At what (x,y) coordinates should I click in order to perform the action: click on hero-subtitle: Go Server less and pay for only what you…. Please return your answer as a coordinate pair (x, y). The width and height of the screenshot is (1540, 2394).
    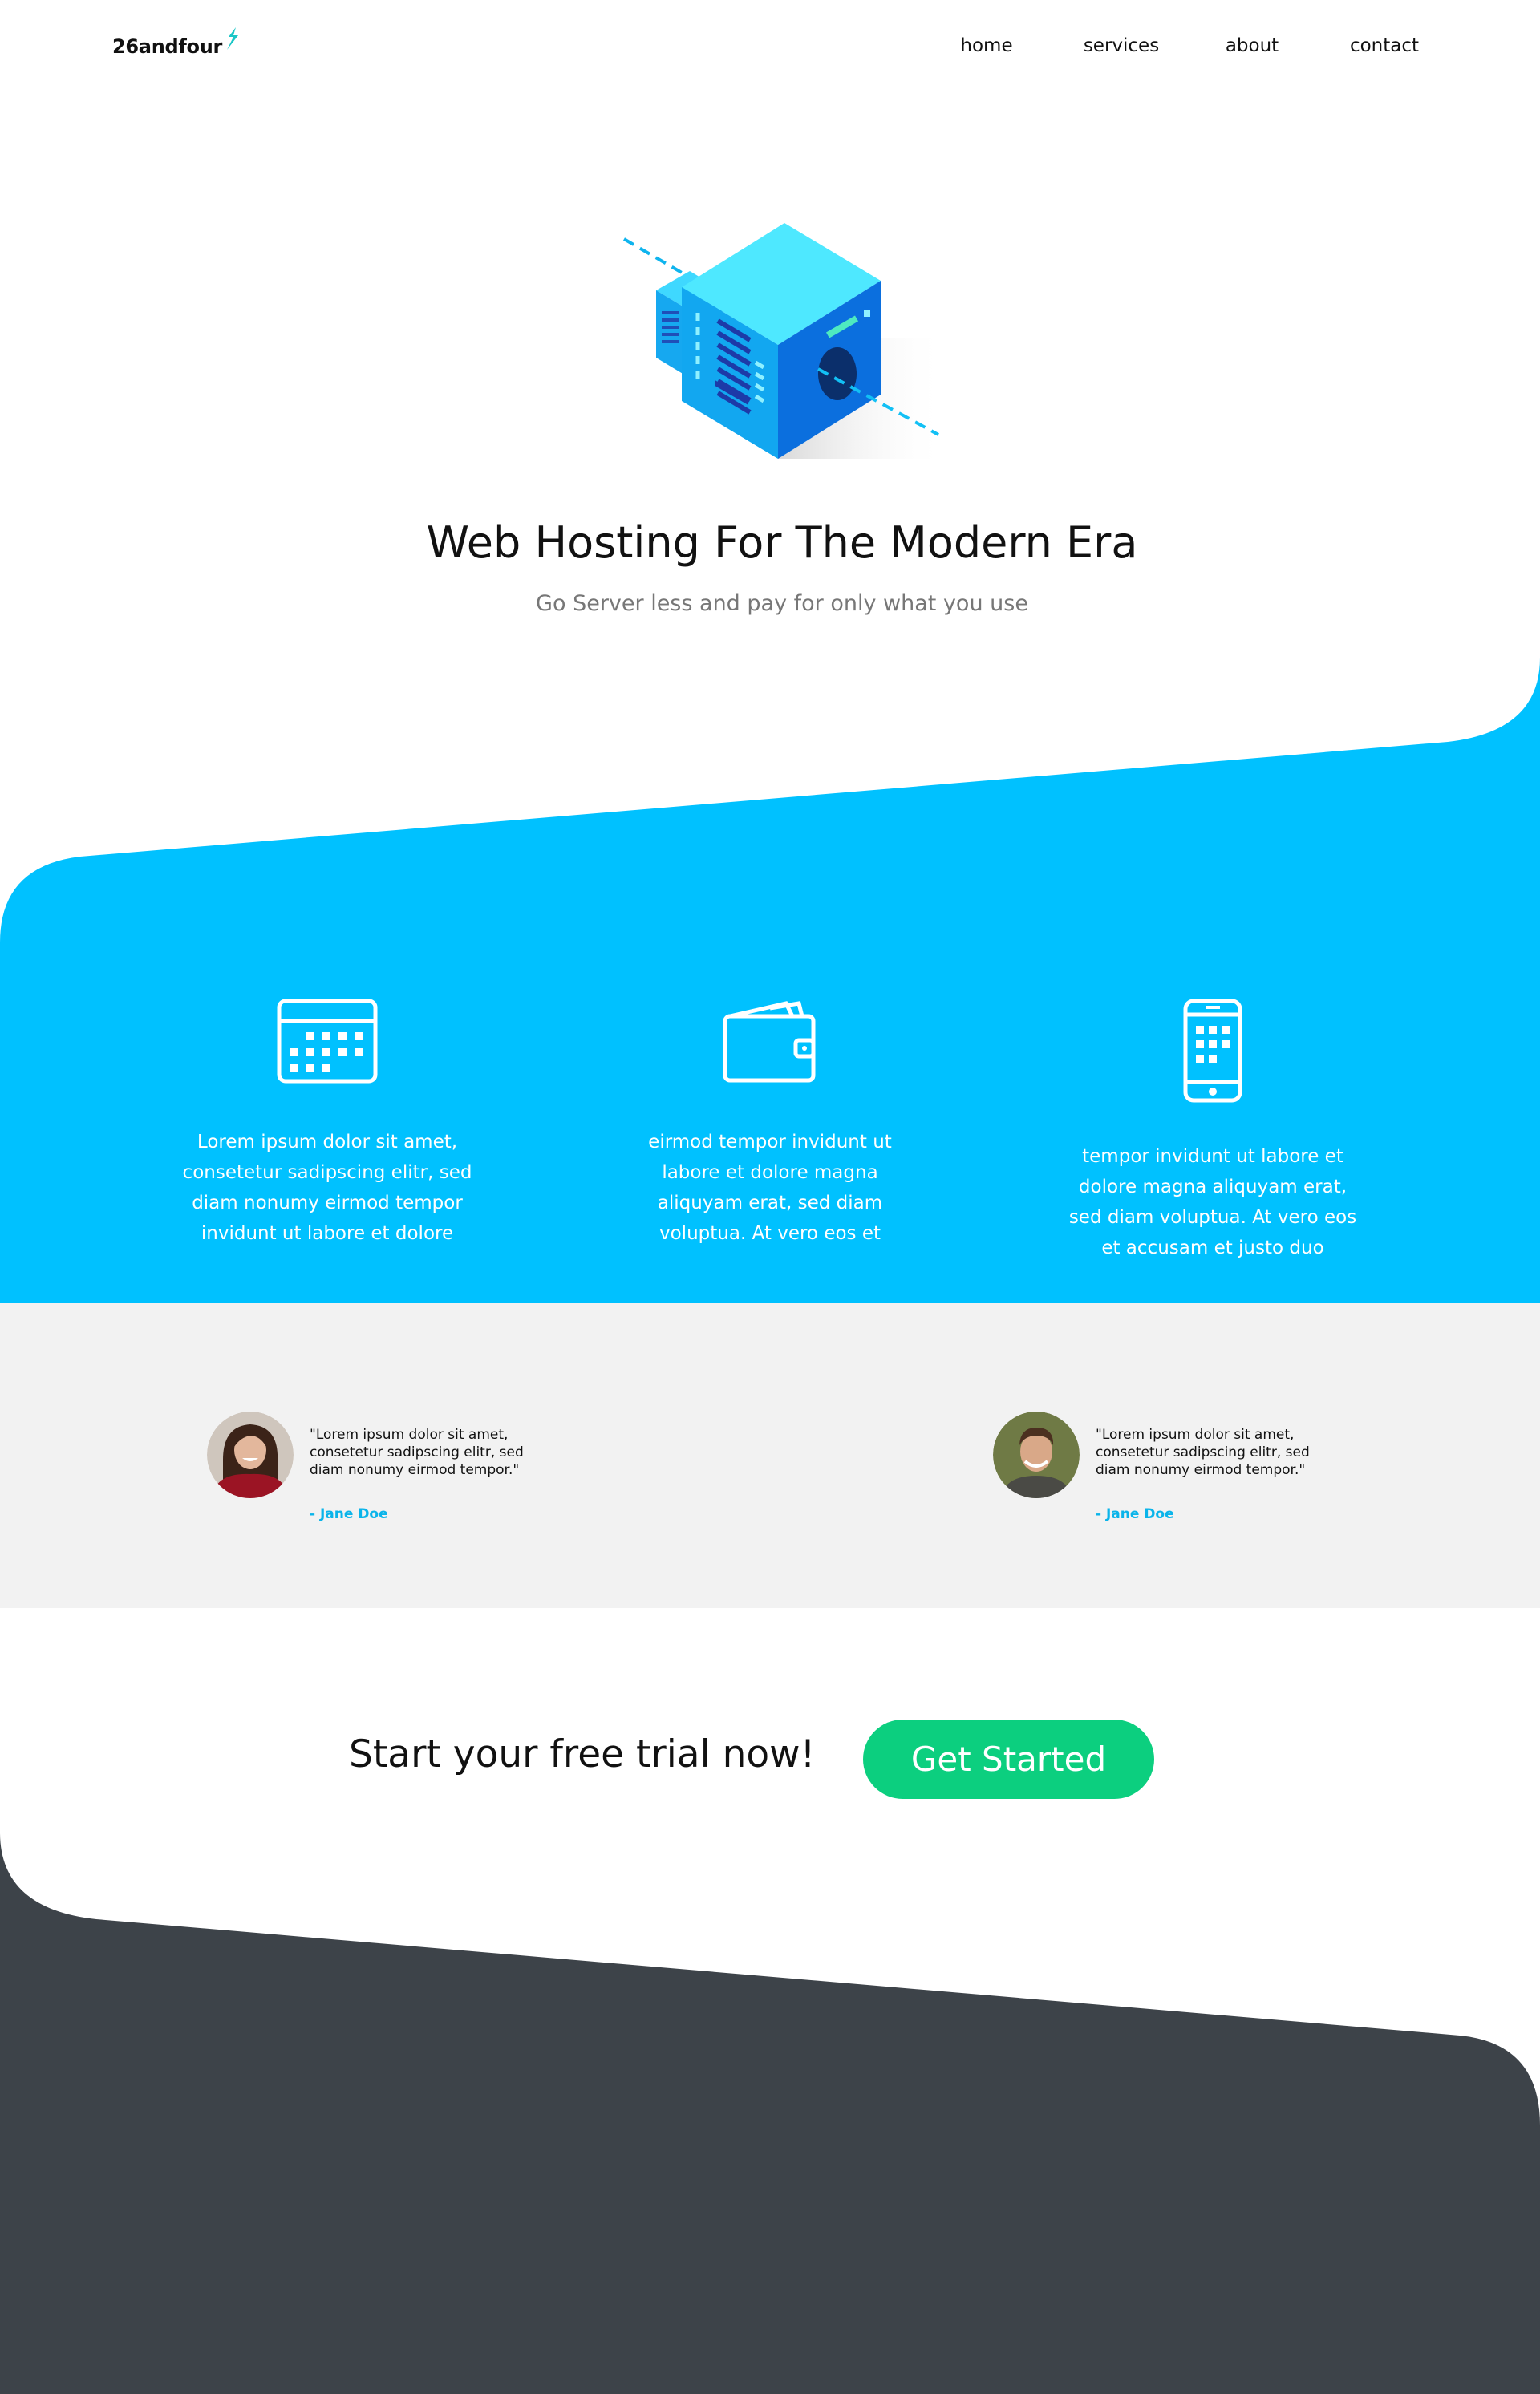
    Looking at the image, I should click on (782, 603).